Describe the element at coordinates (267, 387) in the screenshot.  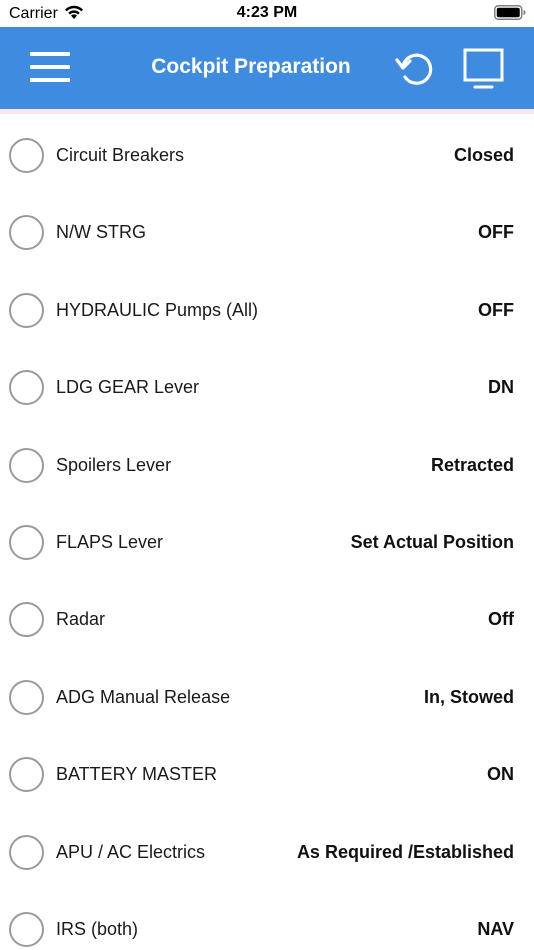
I see `checklist-row: LDG GEAR Lever DN` at that location.